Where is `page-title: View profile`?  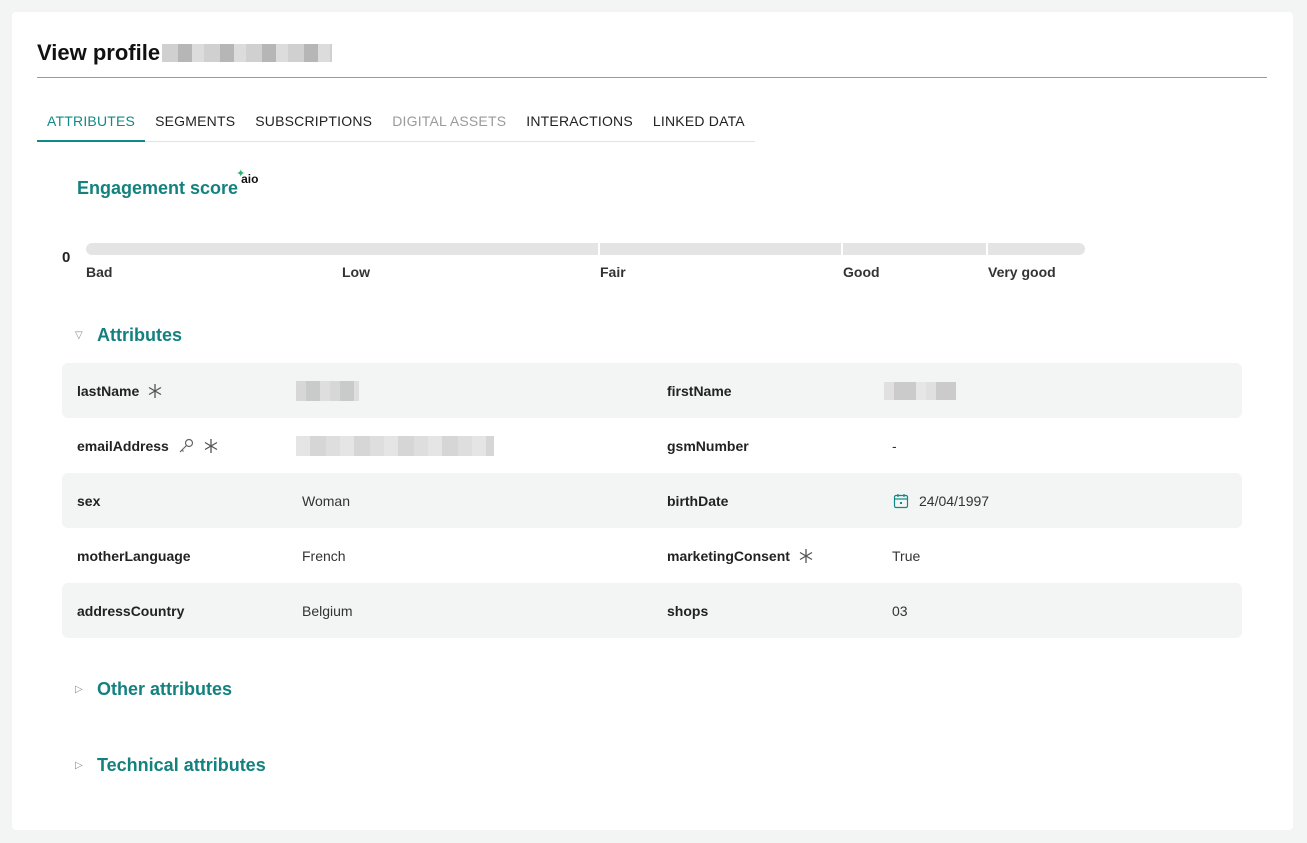 page-title: View profile is located at coordinates (99, 52).